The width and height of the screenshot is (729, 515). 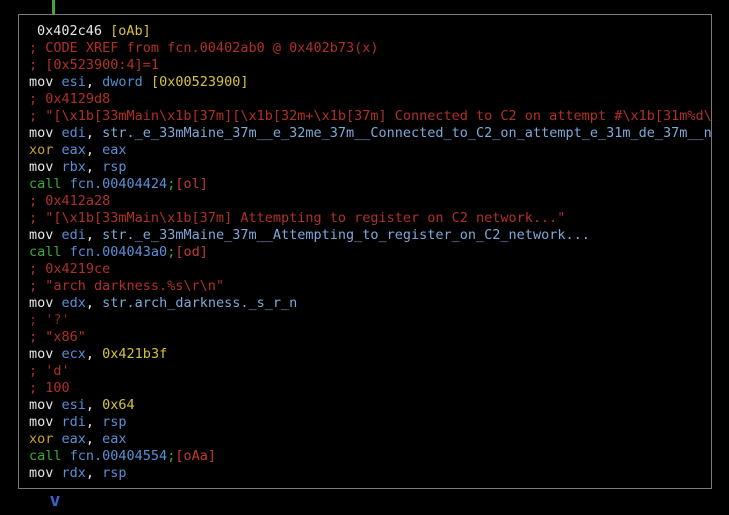 I want to click on block-tag: [oAb], so click(x=130, y=31).